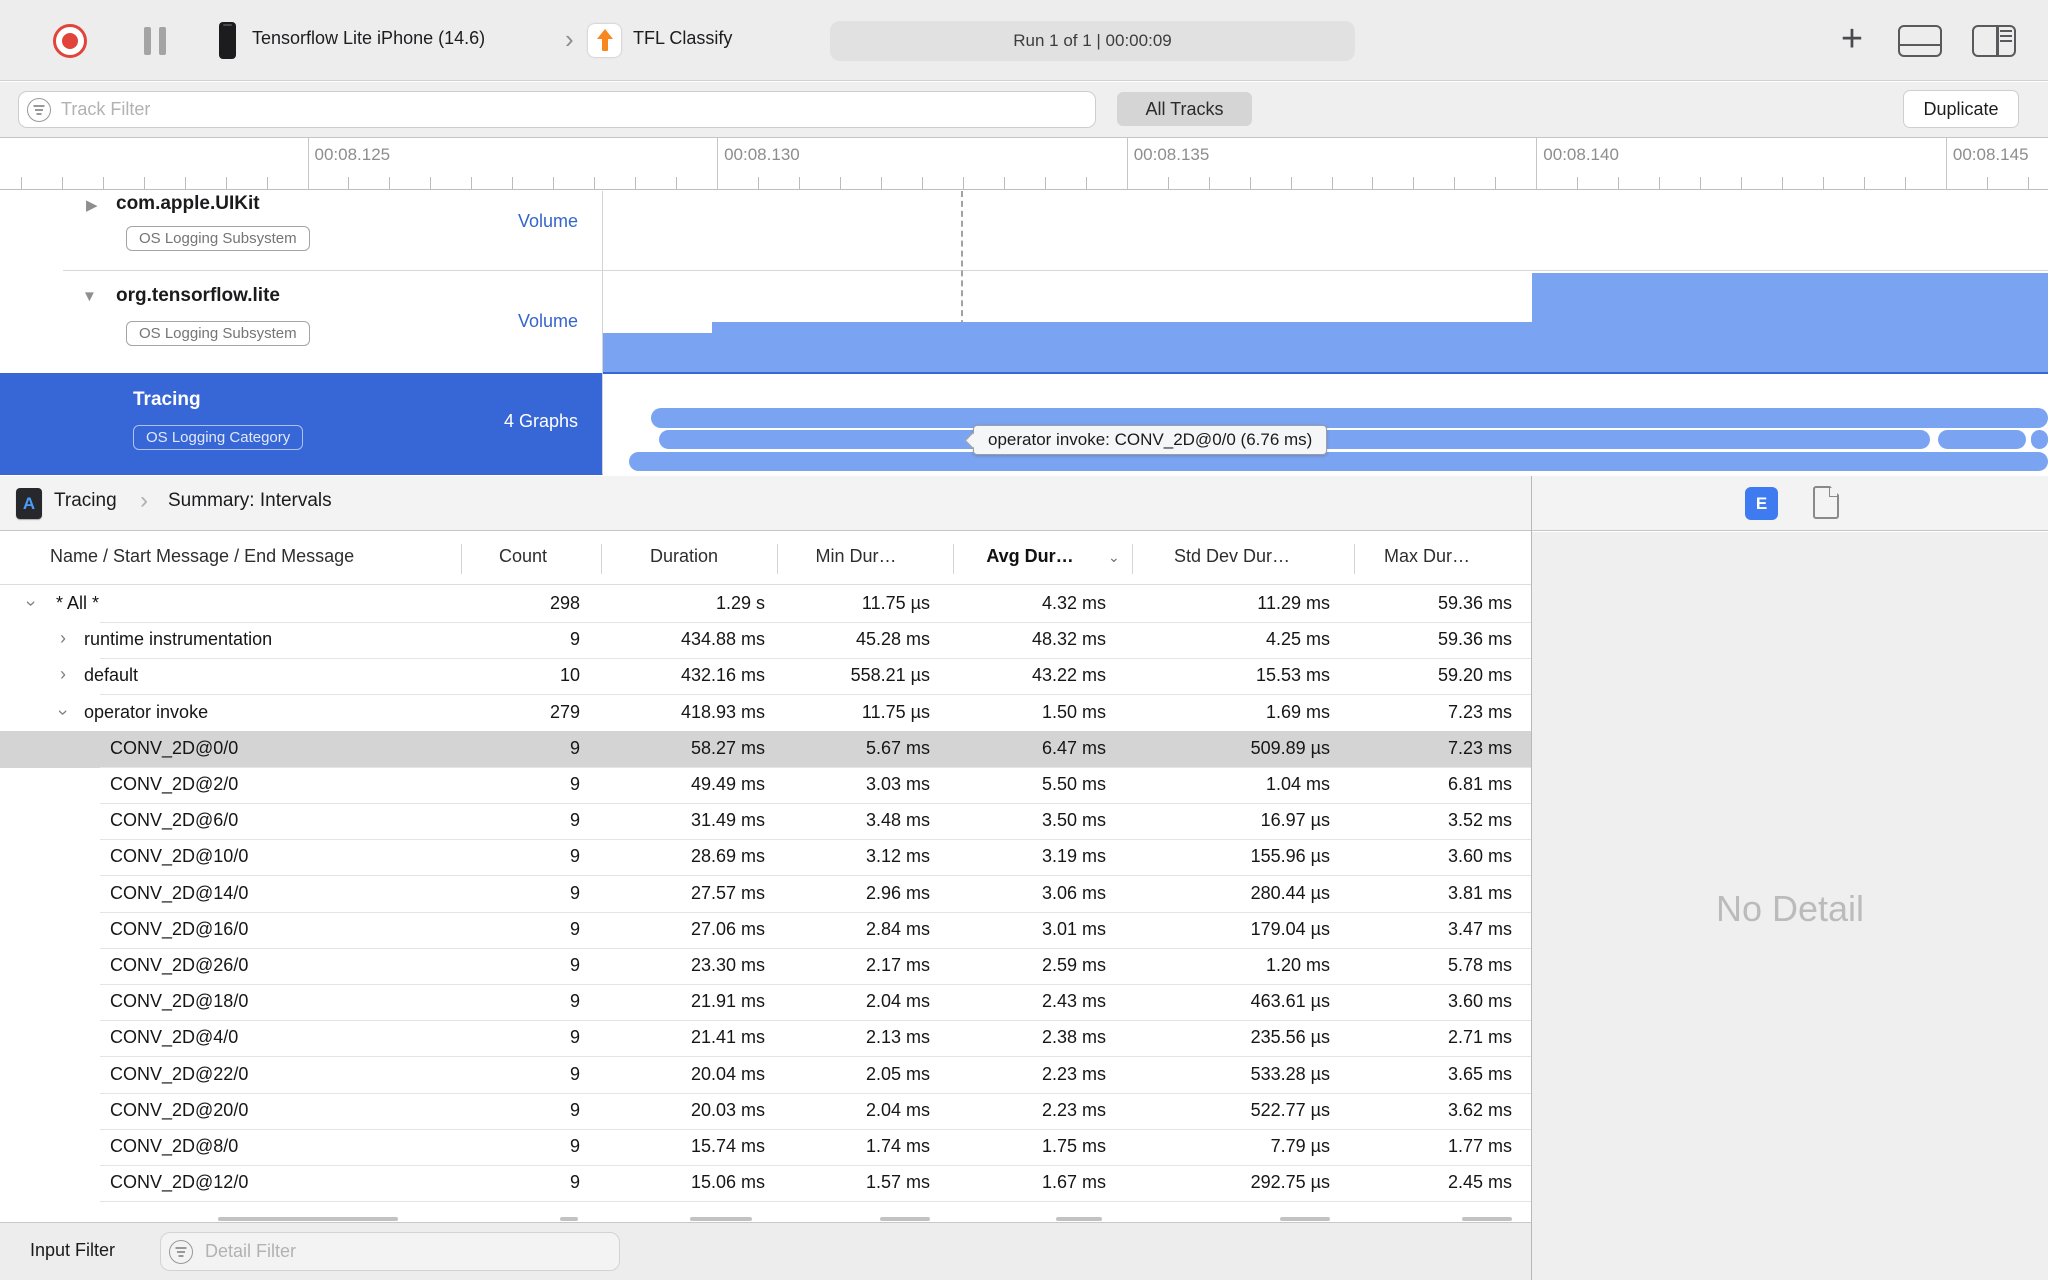 This screenshot has height=1280, width=2048. Describe the element at coordinates (1297, 711) in the screenshot. I see `row-std: 1.69 ms` at that location.